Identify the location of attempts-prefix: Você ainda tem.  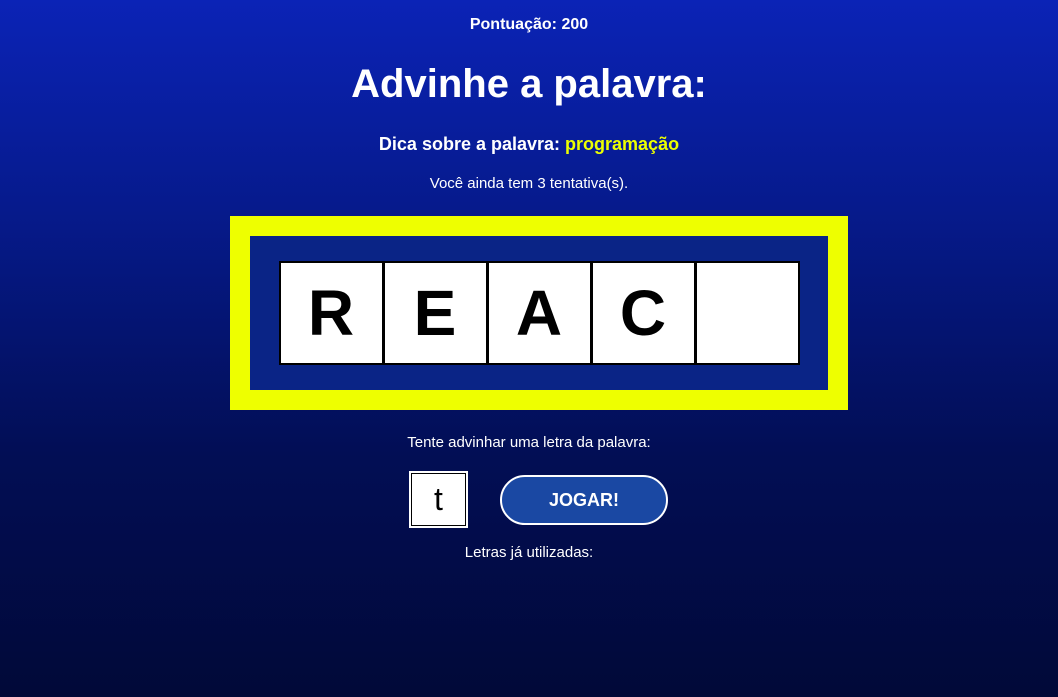
(481, 183).